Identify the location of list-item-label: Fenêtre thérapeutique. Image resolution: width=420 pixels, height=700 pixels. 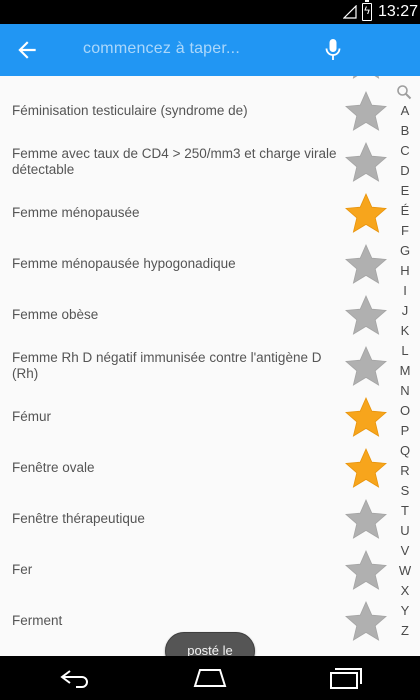
(78, 518).